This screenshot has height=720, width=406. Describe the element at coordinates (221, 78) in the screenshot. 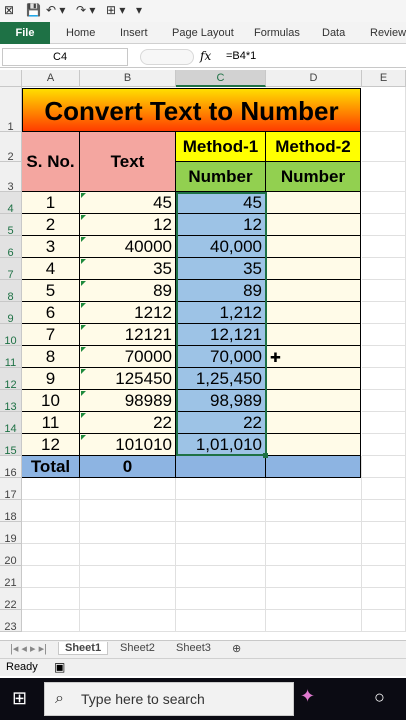

I see `column-header-c: C` at that location.